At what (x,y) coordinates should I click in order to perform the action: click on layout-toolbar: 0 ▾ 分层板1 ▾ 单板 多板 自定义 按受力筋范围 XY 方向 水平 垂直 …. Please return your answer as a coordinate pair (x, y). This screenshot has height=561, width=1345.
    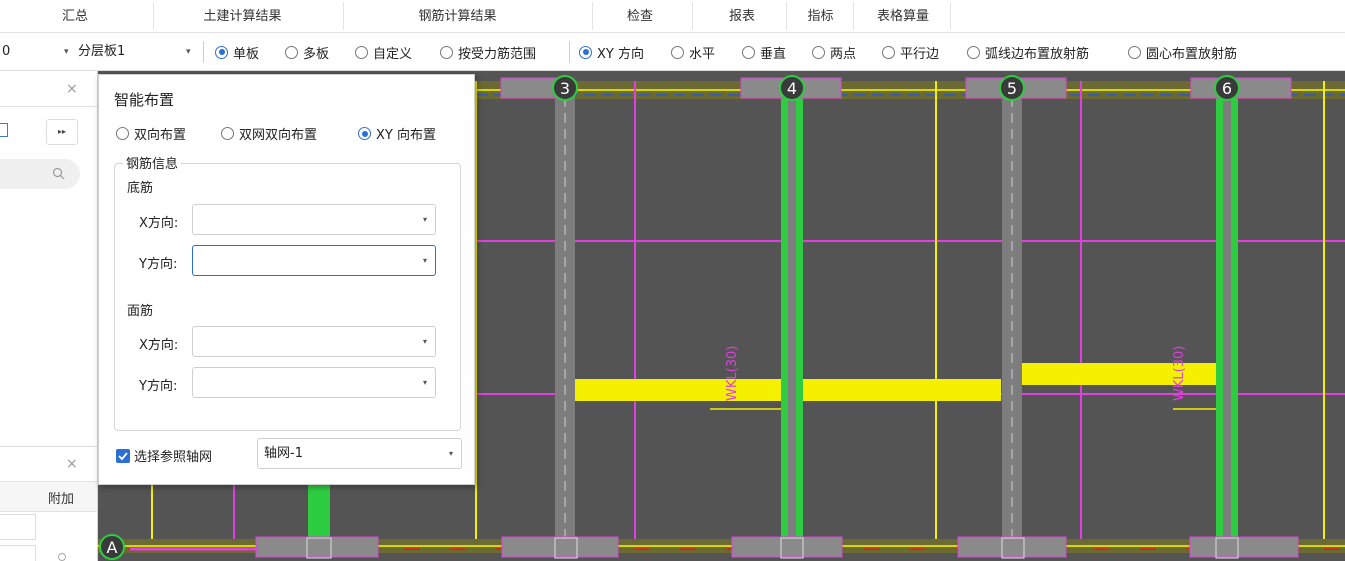
    Looking at the image, I should click on (672, 52).